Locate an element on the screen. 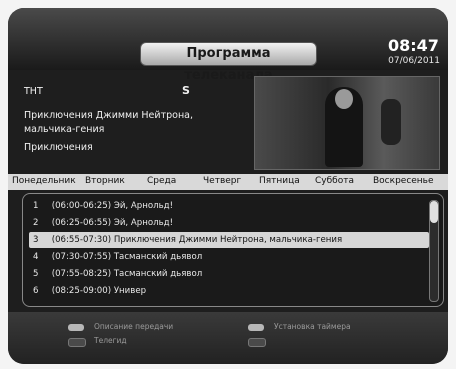  scrollbar-thumb is located at coordinates (434, 212).